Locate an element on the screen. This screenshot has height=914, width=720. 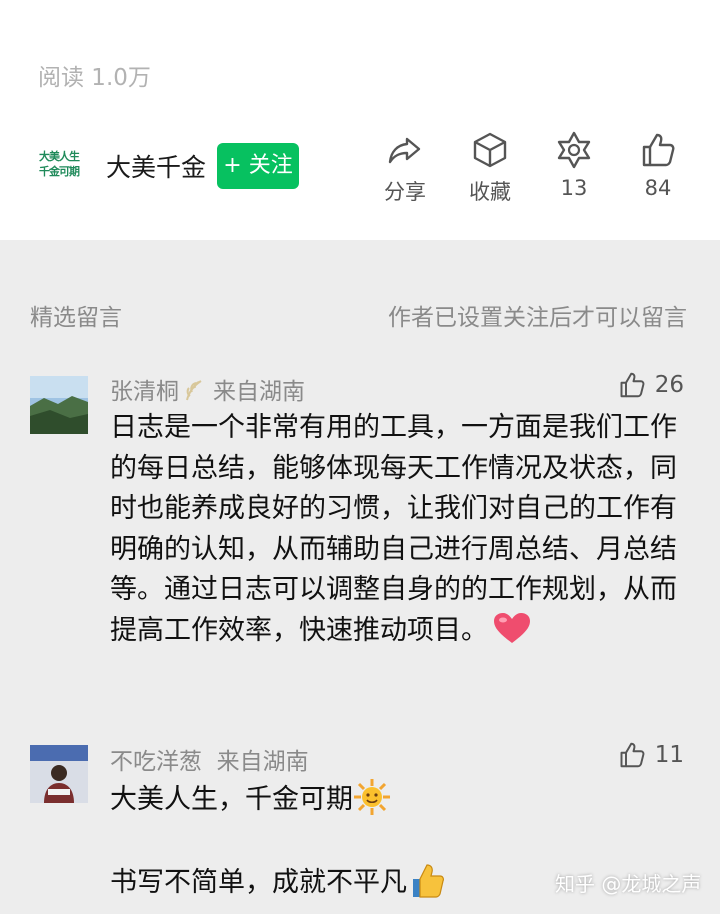
comment-like-count: 11 is located at coordinates (669, 755).